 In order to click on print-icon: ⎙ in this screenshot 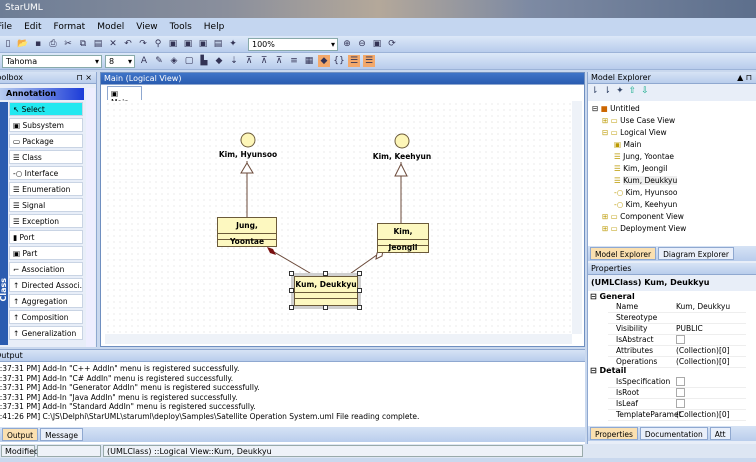, I will do `click(53, 44)`.